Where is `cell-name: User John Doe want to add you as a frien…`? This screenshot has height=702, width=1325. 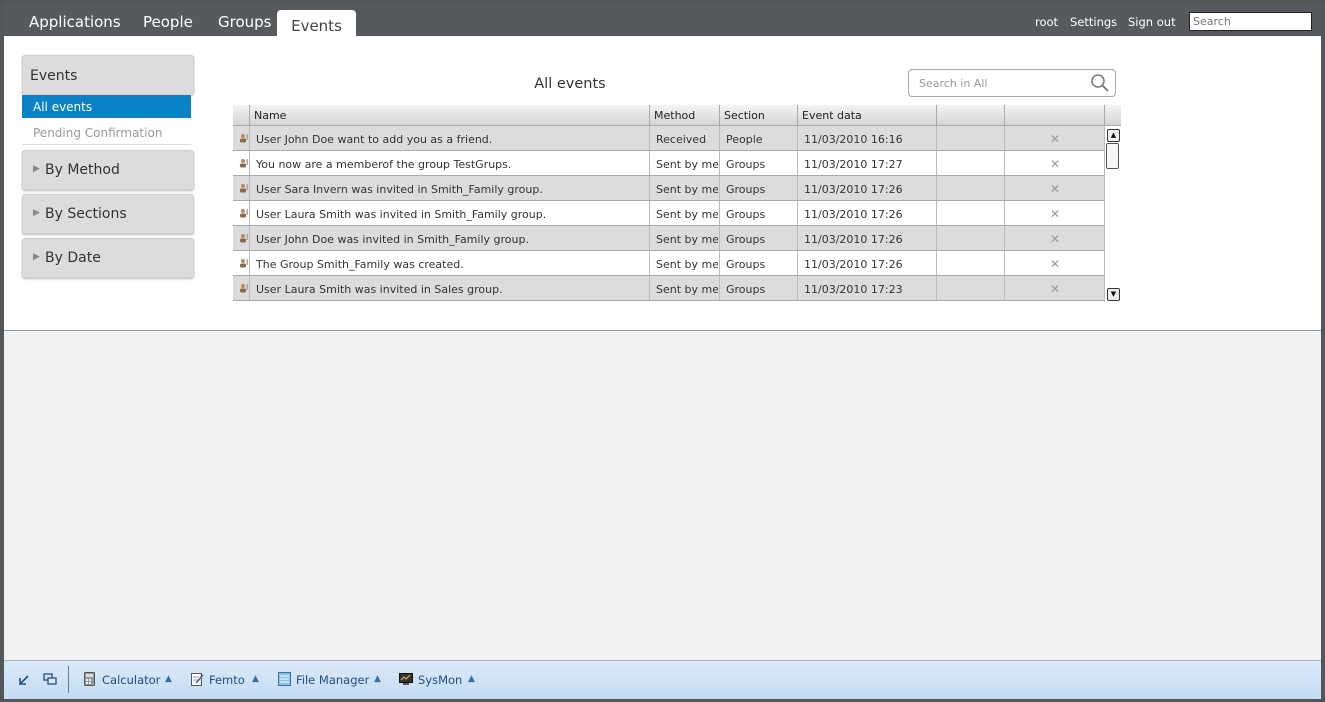
cell-name: User John Doe want to add you as a frien… is located at coordinates (374, 139).